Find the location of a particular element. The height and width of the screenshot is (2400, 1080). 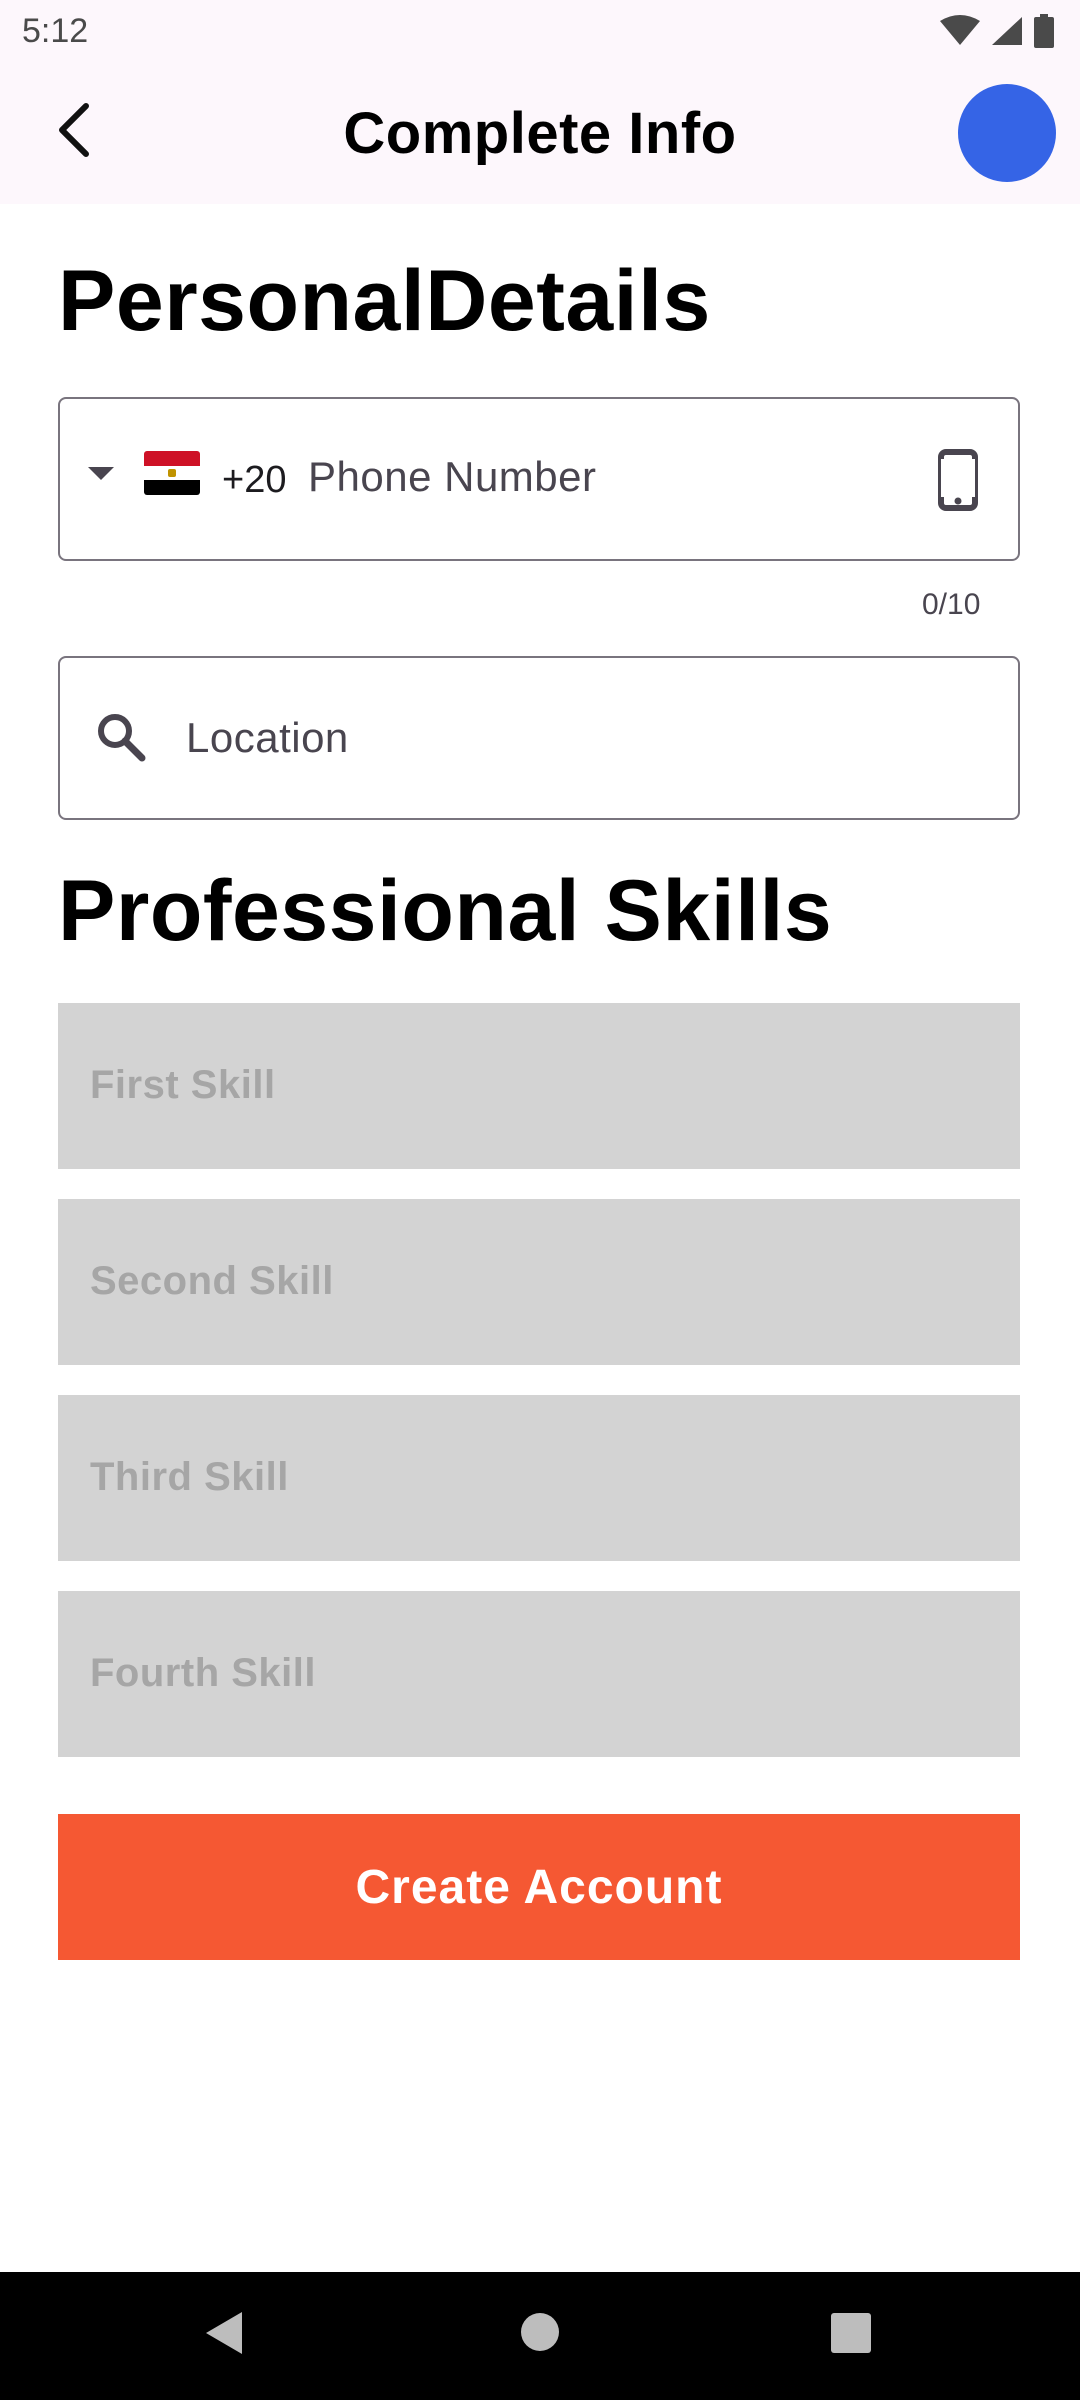

signal-icon is located at coordinates (1007, 31).